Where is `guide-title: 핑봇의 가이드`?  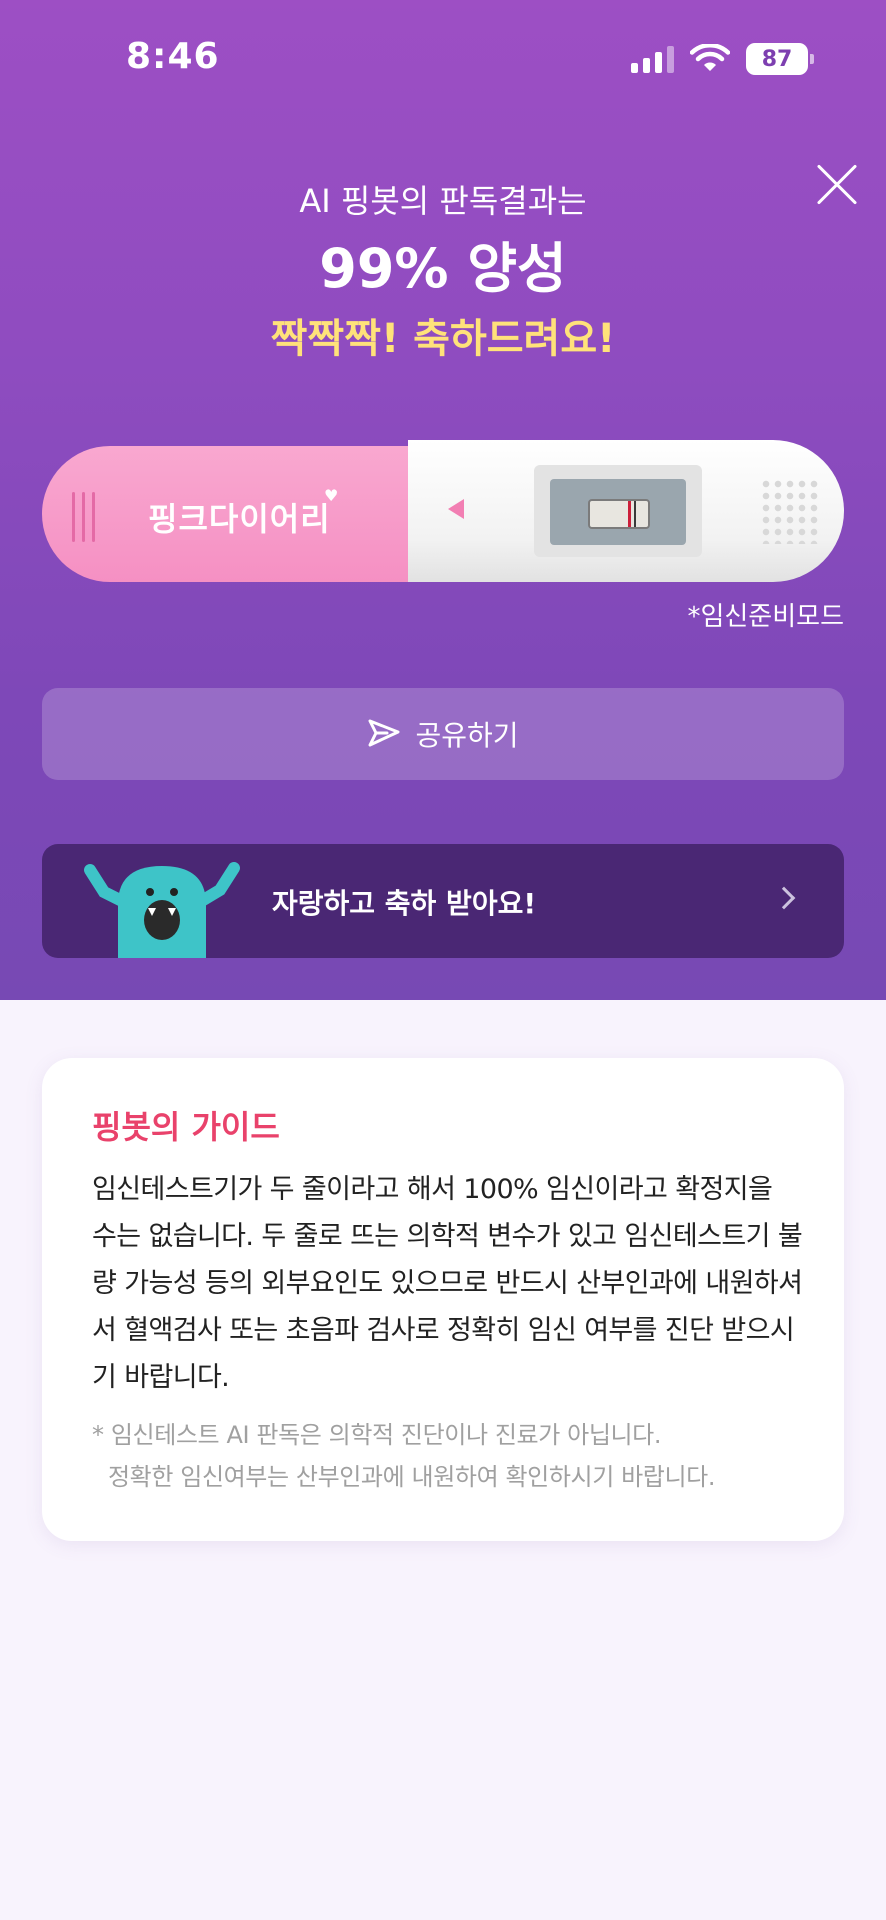 guide-title: 핑봇의 가이드 is located at coordinates (186, 1127).